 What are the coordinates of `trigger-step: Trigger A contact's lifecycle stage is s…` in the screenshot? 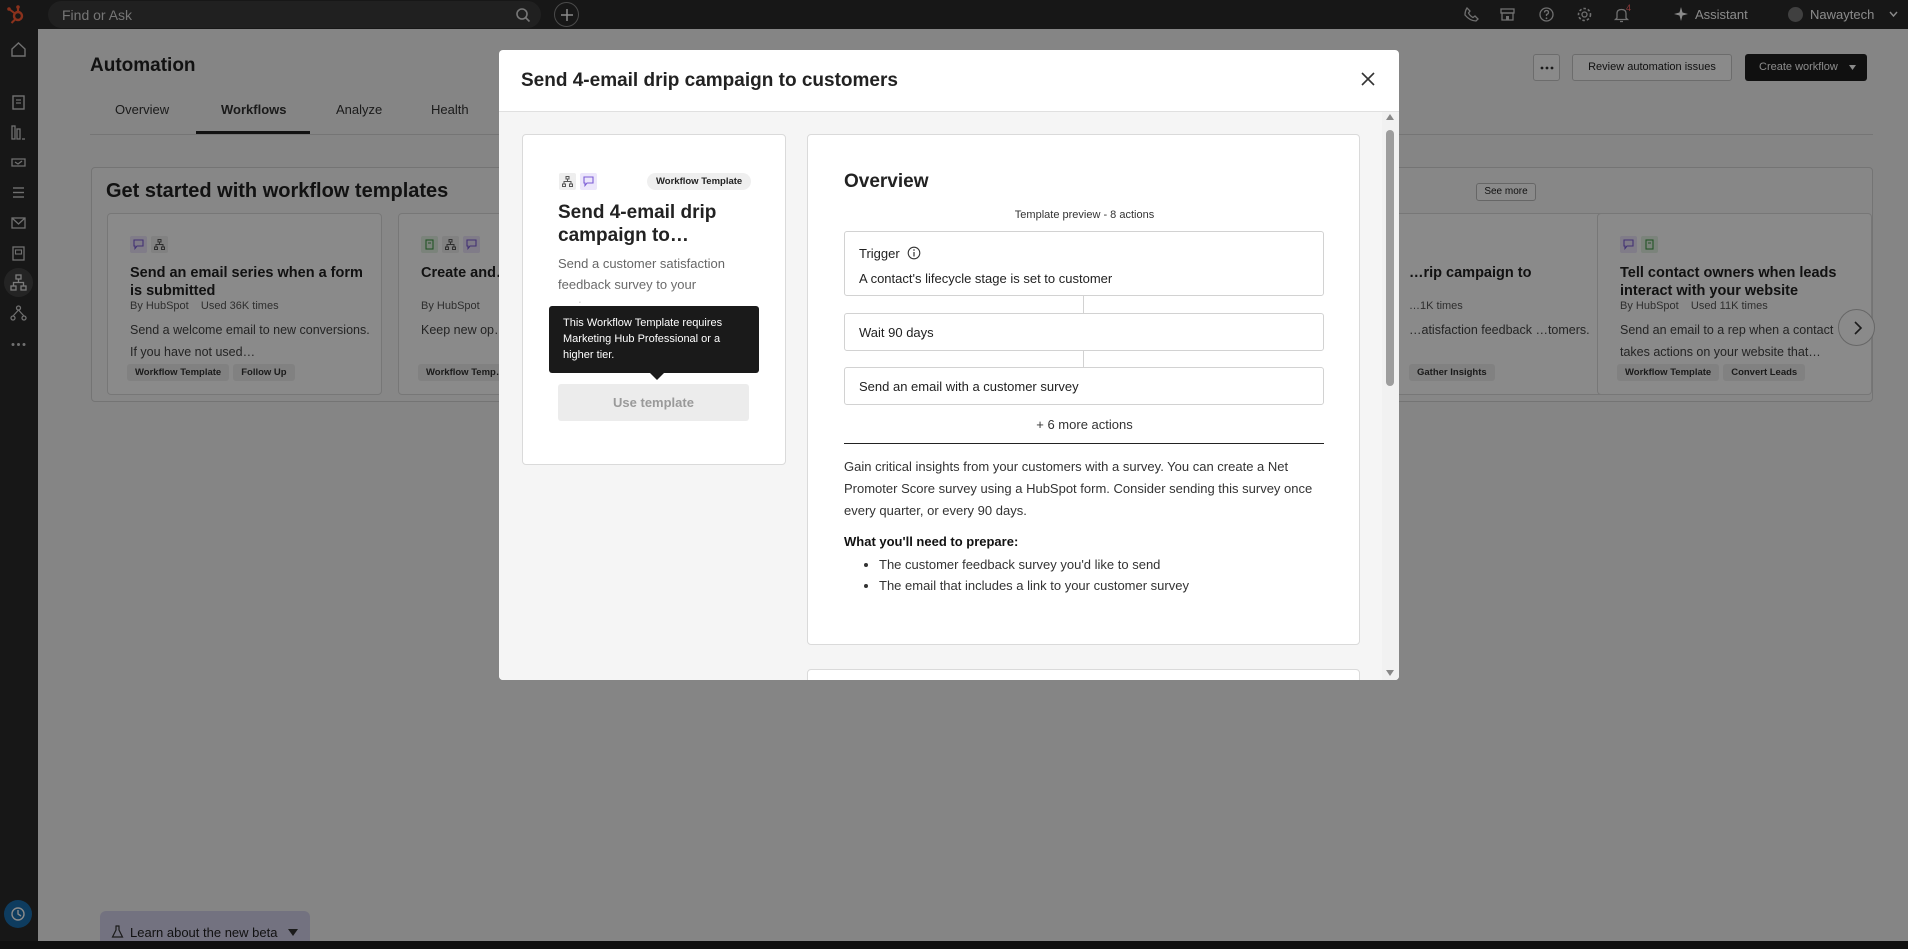 It's located at (1084, 263).